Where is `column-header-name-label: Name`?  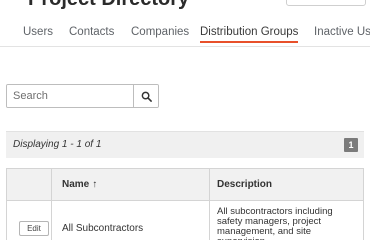 column-header-name-label: Name is located at coordinates (76, 184).